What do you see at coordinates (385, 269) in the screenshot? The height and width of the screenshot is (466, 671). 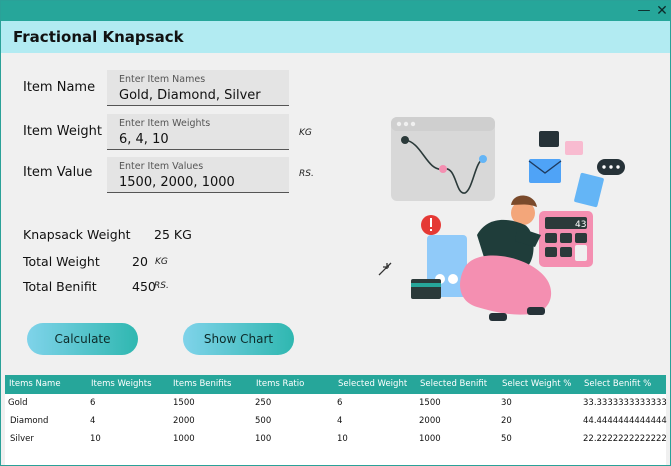 I see `sparkle-icon` at bounding box center [385, 269].